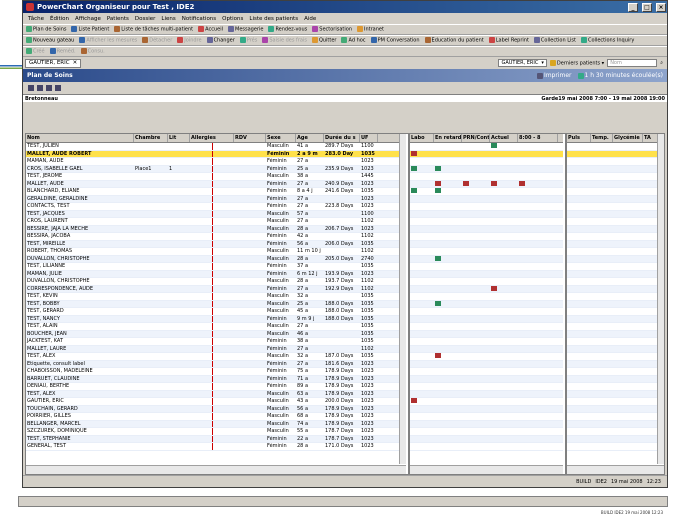  I want to click on toolbar-button: Ad hoc, so click(353, 40).